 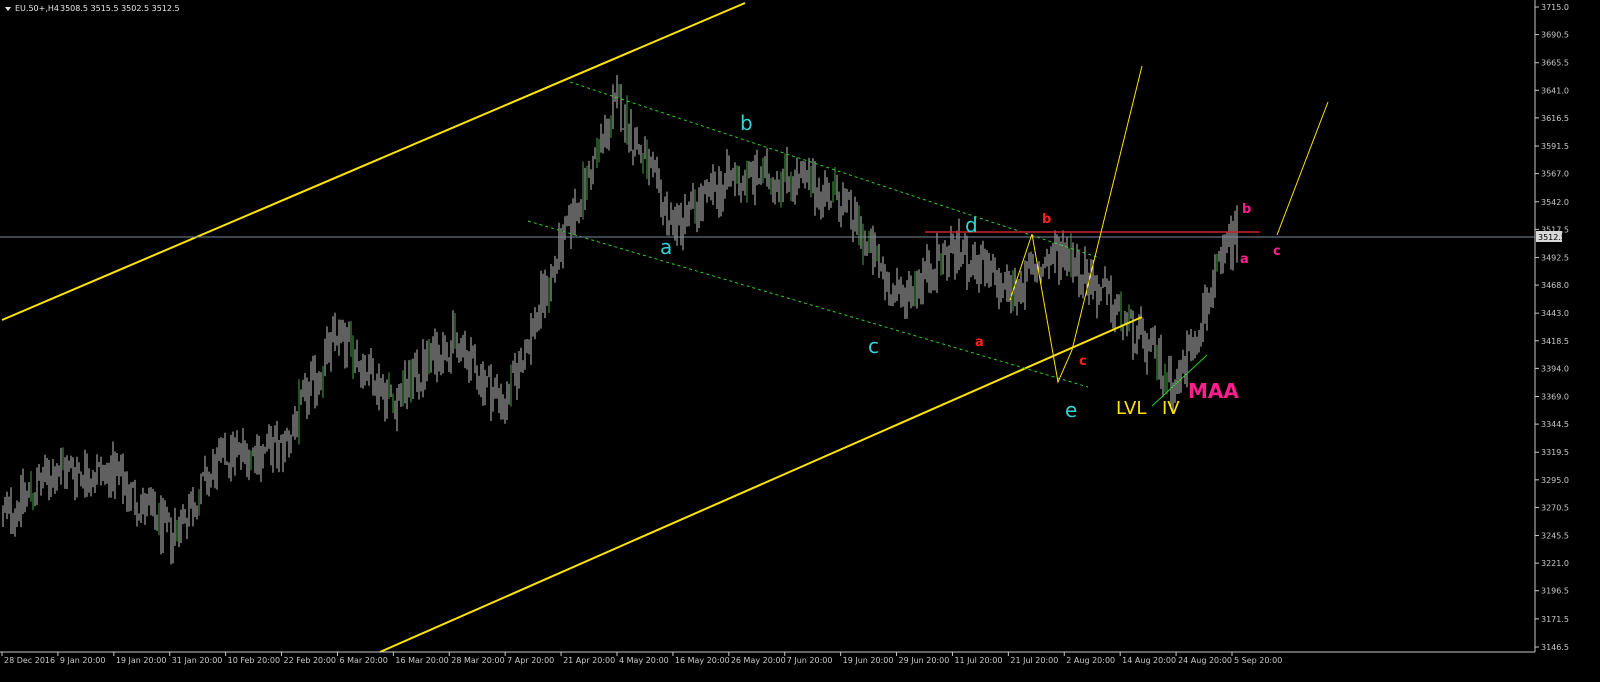 What do you see at coordinates (1555, 397) in the screenshot?
I see `y-tick-label: 3369.0` at bounding box center [1555, 397].